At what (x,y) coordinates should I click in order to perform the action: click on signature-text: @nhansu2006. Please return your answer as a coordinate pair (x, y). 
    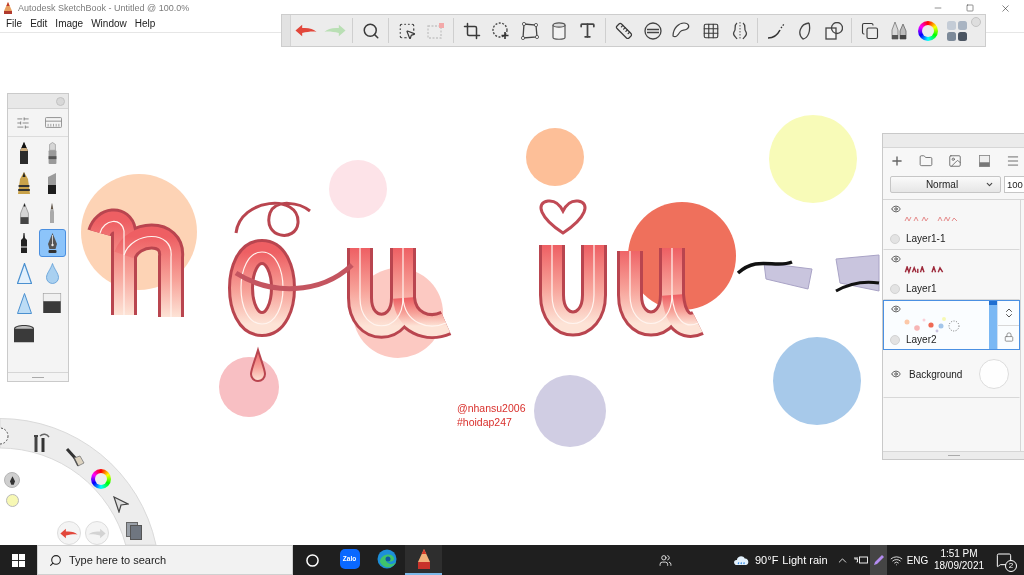
    Looking at the image, I should click on (491, 408).